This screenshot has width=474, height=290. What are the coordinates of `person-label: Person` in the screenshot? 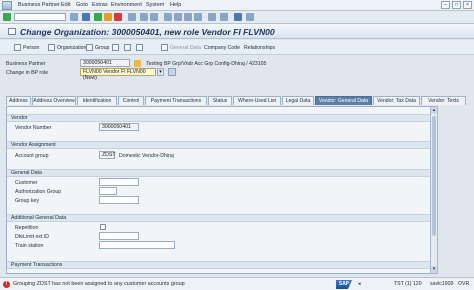 It's located at (31, 47).